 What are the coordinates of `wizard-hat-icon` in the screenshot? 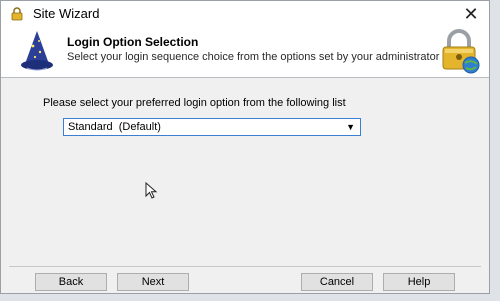 It's located at (37, 51).